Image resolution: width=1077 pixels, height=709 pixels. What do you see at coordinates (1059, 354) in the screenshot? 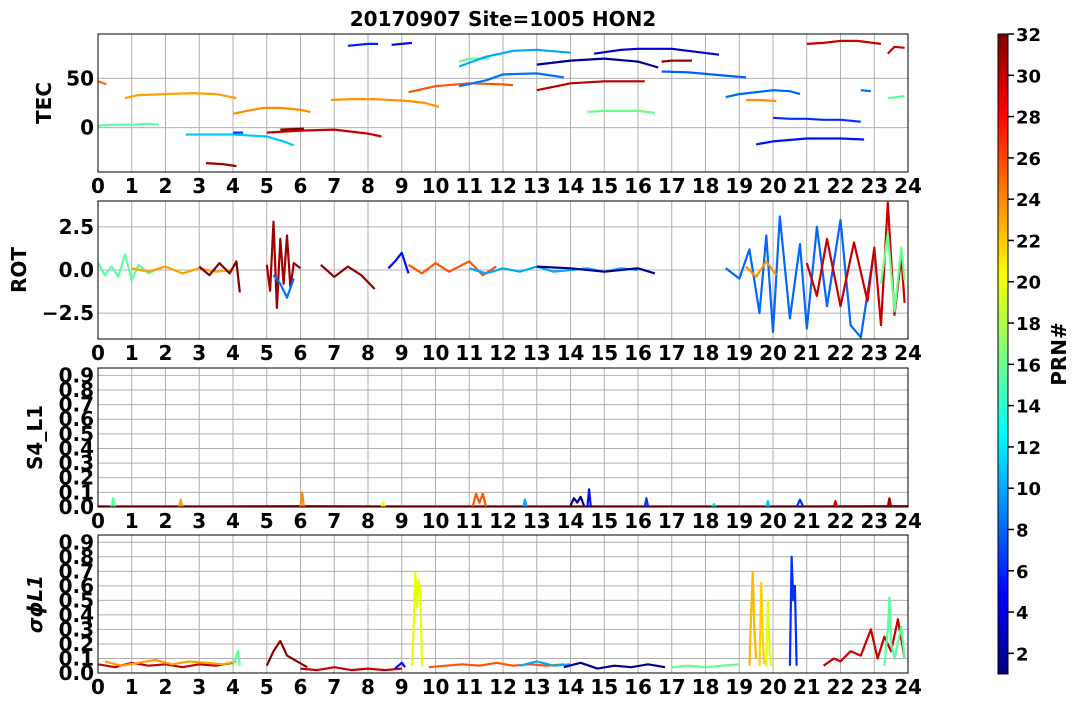
I see `colorbar-label: PRN#` at bounding box center [1059, 354].